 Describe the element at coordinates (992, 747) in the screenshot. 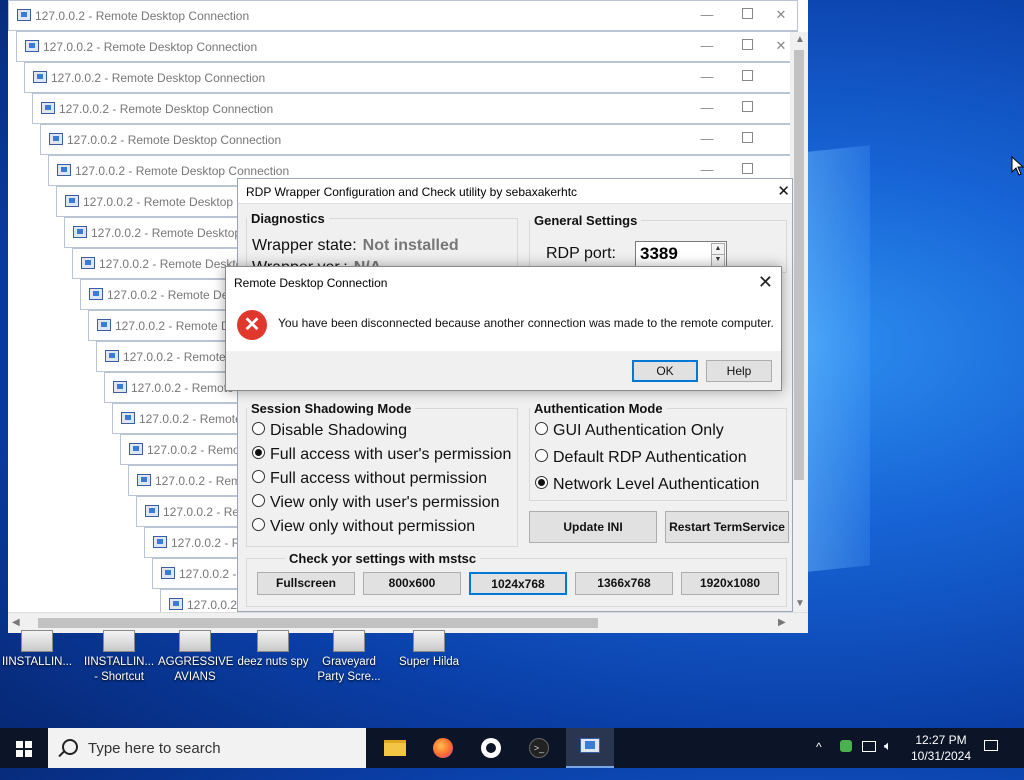

I see `notifications-icon` at that location.